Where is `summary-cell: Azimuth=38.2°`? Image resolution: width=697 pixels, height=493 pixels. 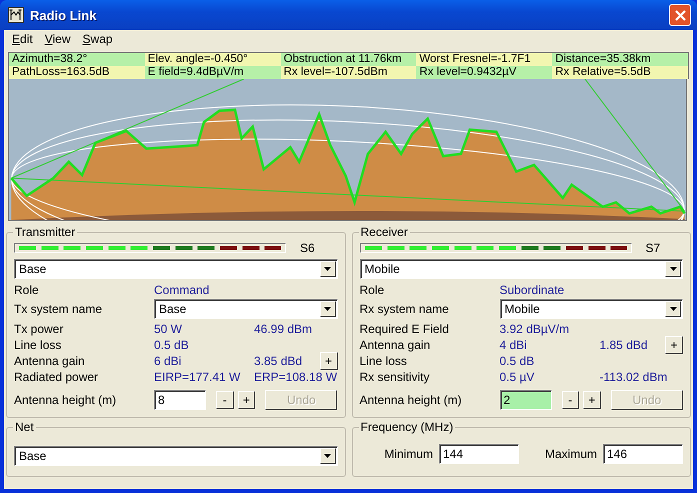 summary-cell: Azimuth=38.2° is located at coordinates (77, 59).